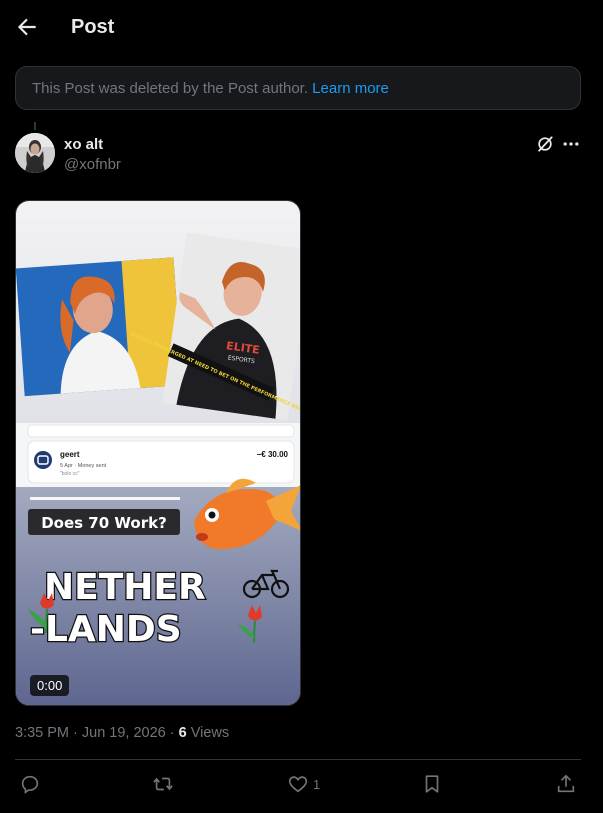 This screenshot has width=603, height=813. I want to click on like-button: 1, so click(303, 784).